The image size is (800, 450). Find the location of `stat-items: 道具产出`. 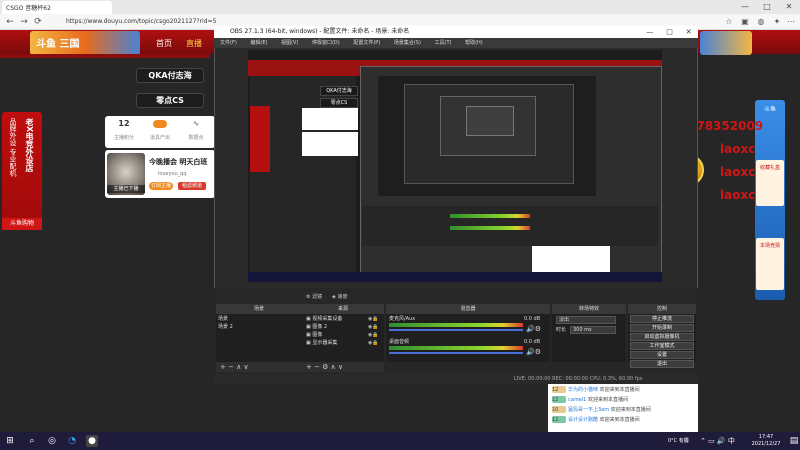

stat-items: 道具产出 is located at coordinates (160, 129).